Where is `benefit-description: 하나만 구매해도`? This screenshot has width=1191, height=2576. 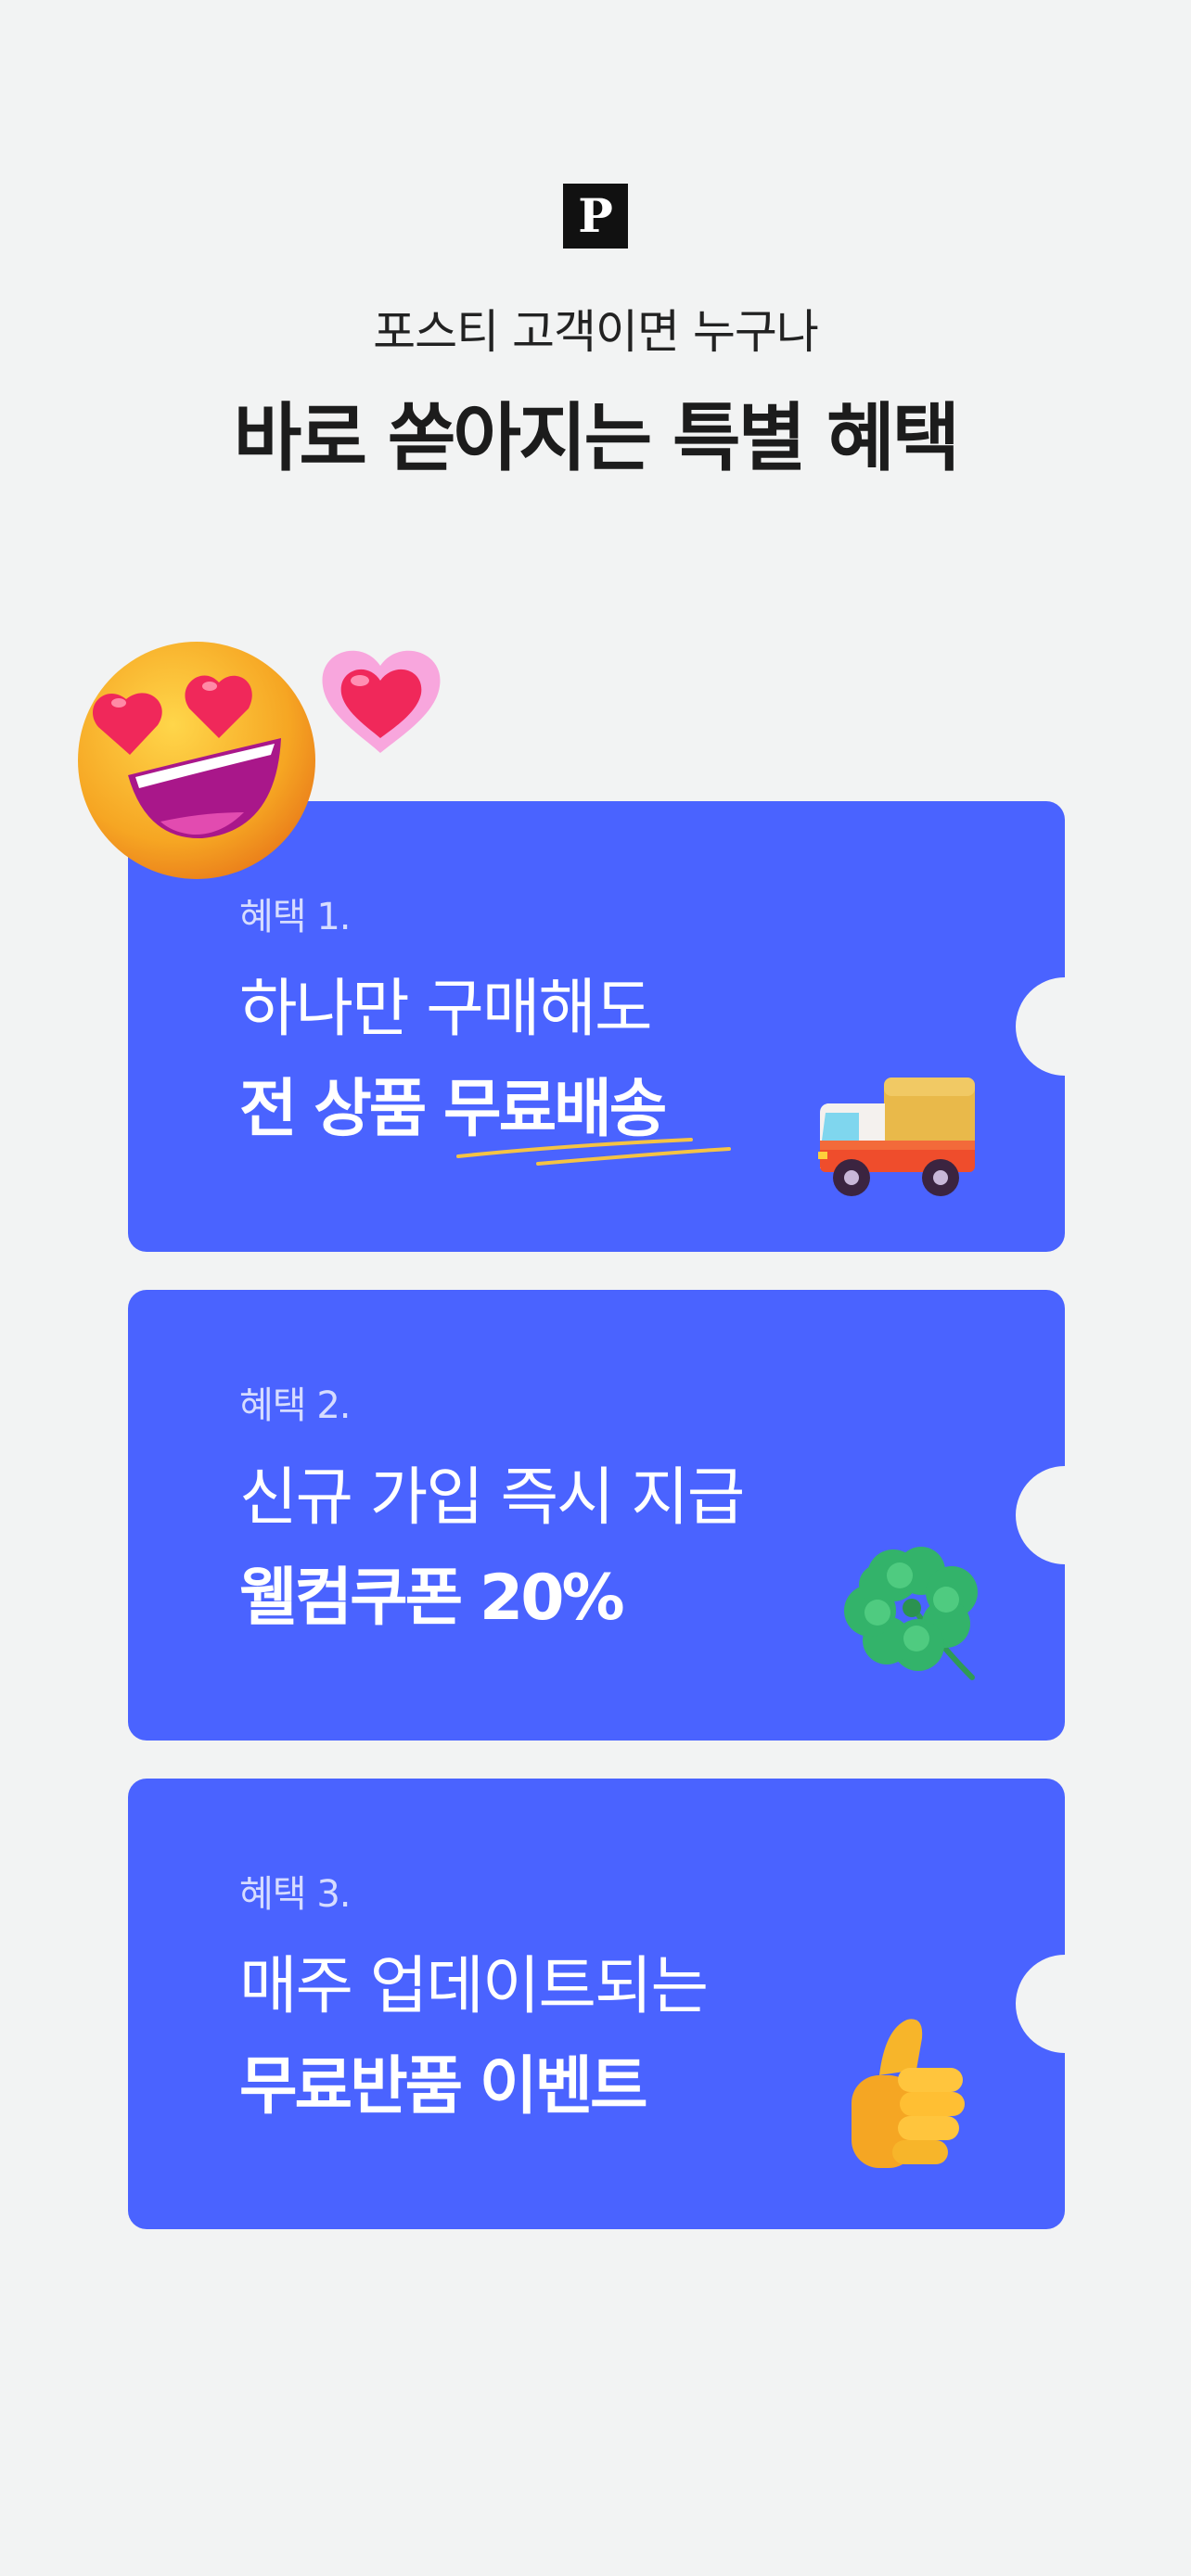 benefit-description: 하나만 구매해도 is located at coordinates (446, 1010).